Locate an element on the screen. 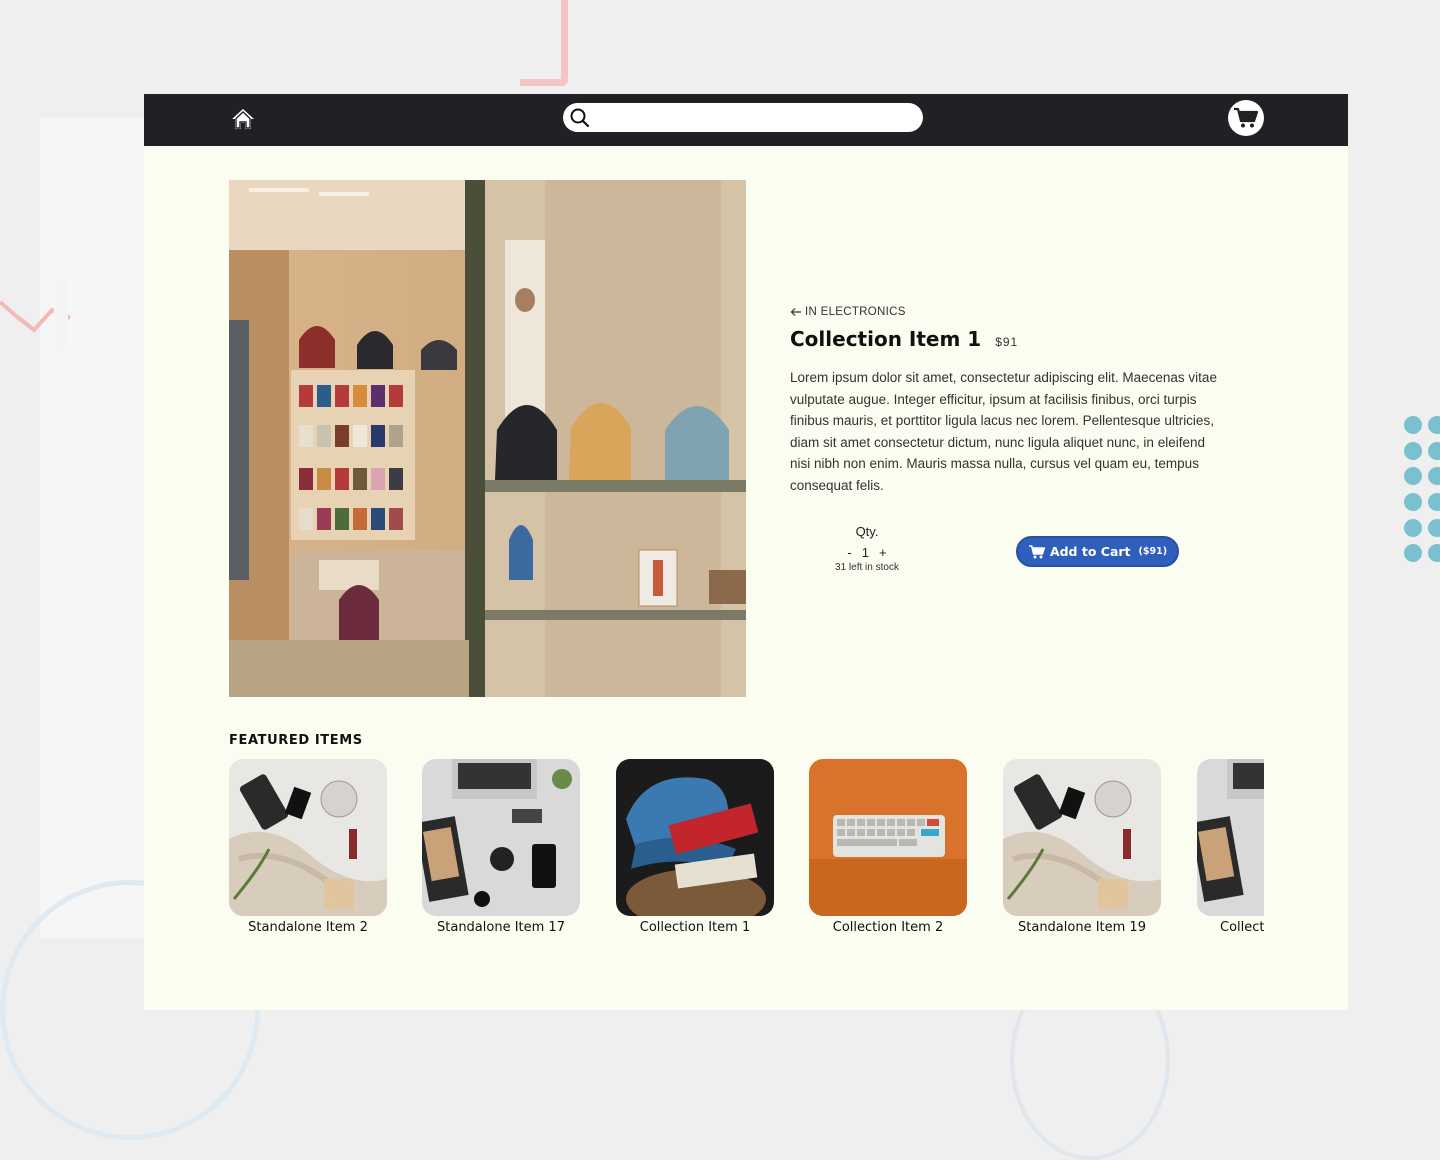  home-button is located at coordinates (243, 119).